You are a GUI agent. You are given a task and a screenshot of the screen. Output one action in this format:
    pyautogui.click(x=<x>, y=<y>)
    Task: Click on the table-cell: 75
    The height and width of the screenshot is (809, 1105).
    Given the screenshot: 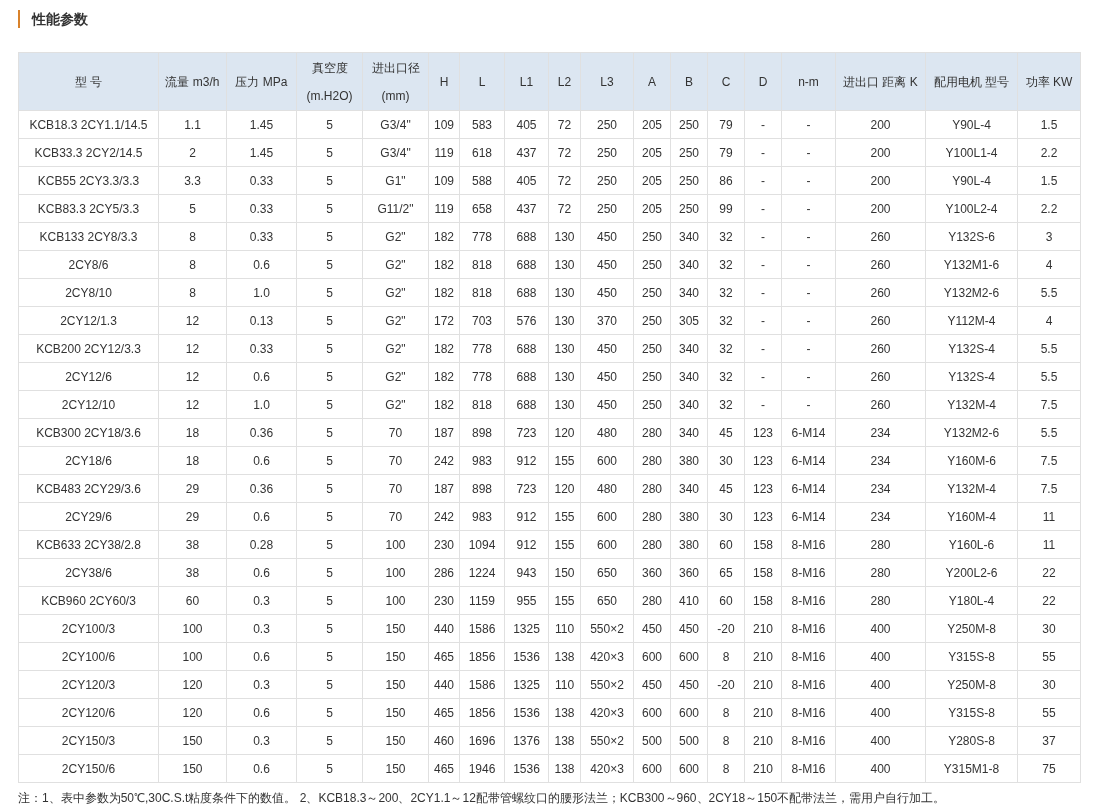 What is the action you would take?
    pyautogui.click(x=1049, y=768)
    